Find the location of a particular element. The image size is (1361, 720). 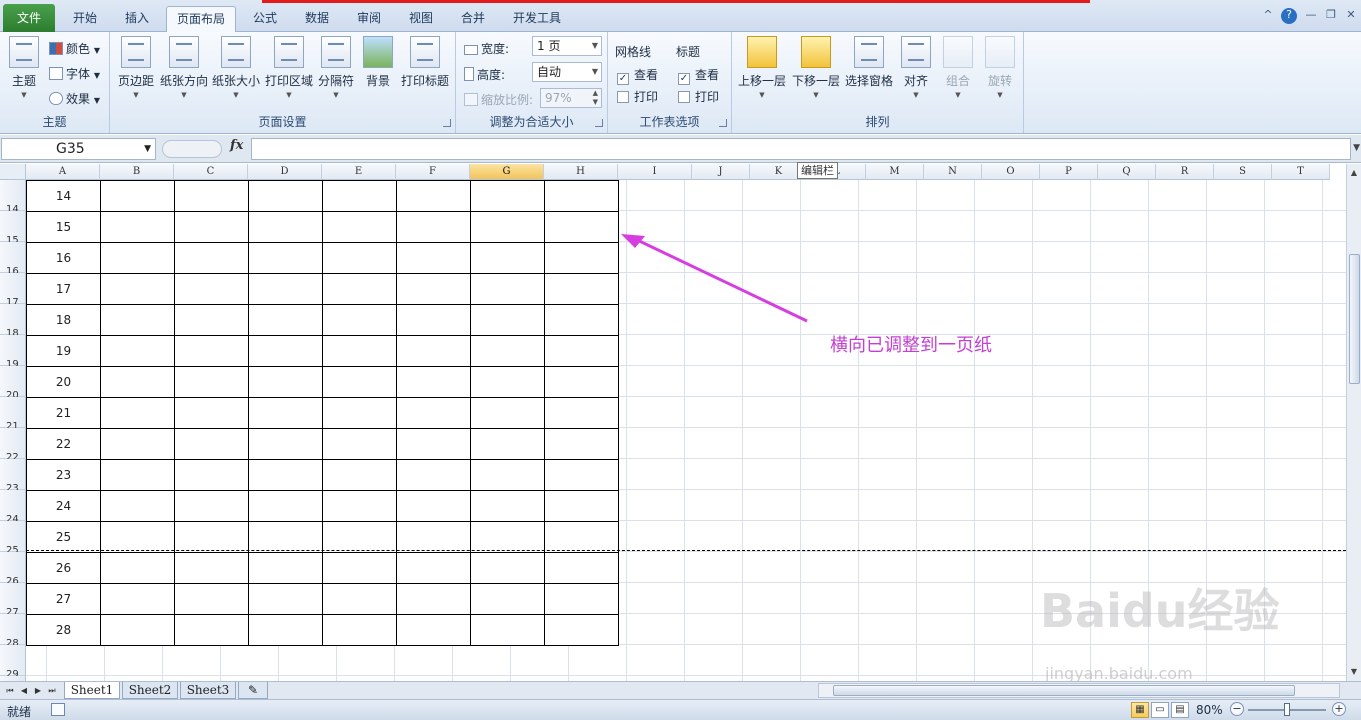

close-window-icon: ✕ is located at coordinates (1351, 16).